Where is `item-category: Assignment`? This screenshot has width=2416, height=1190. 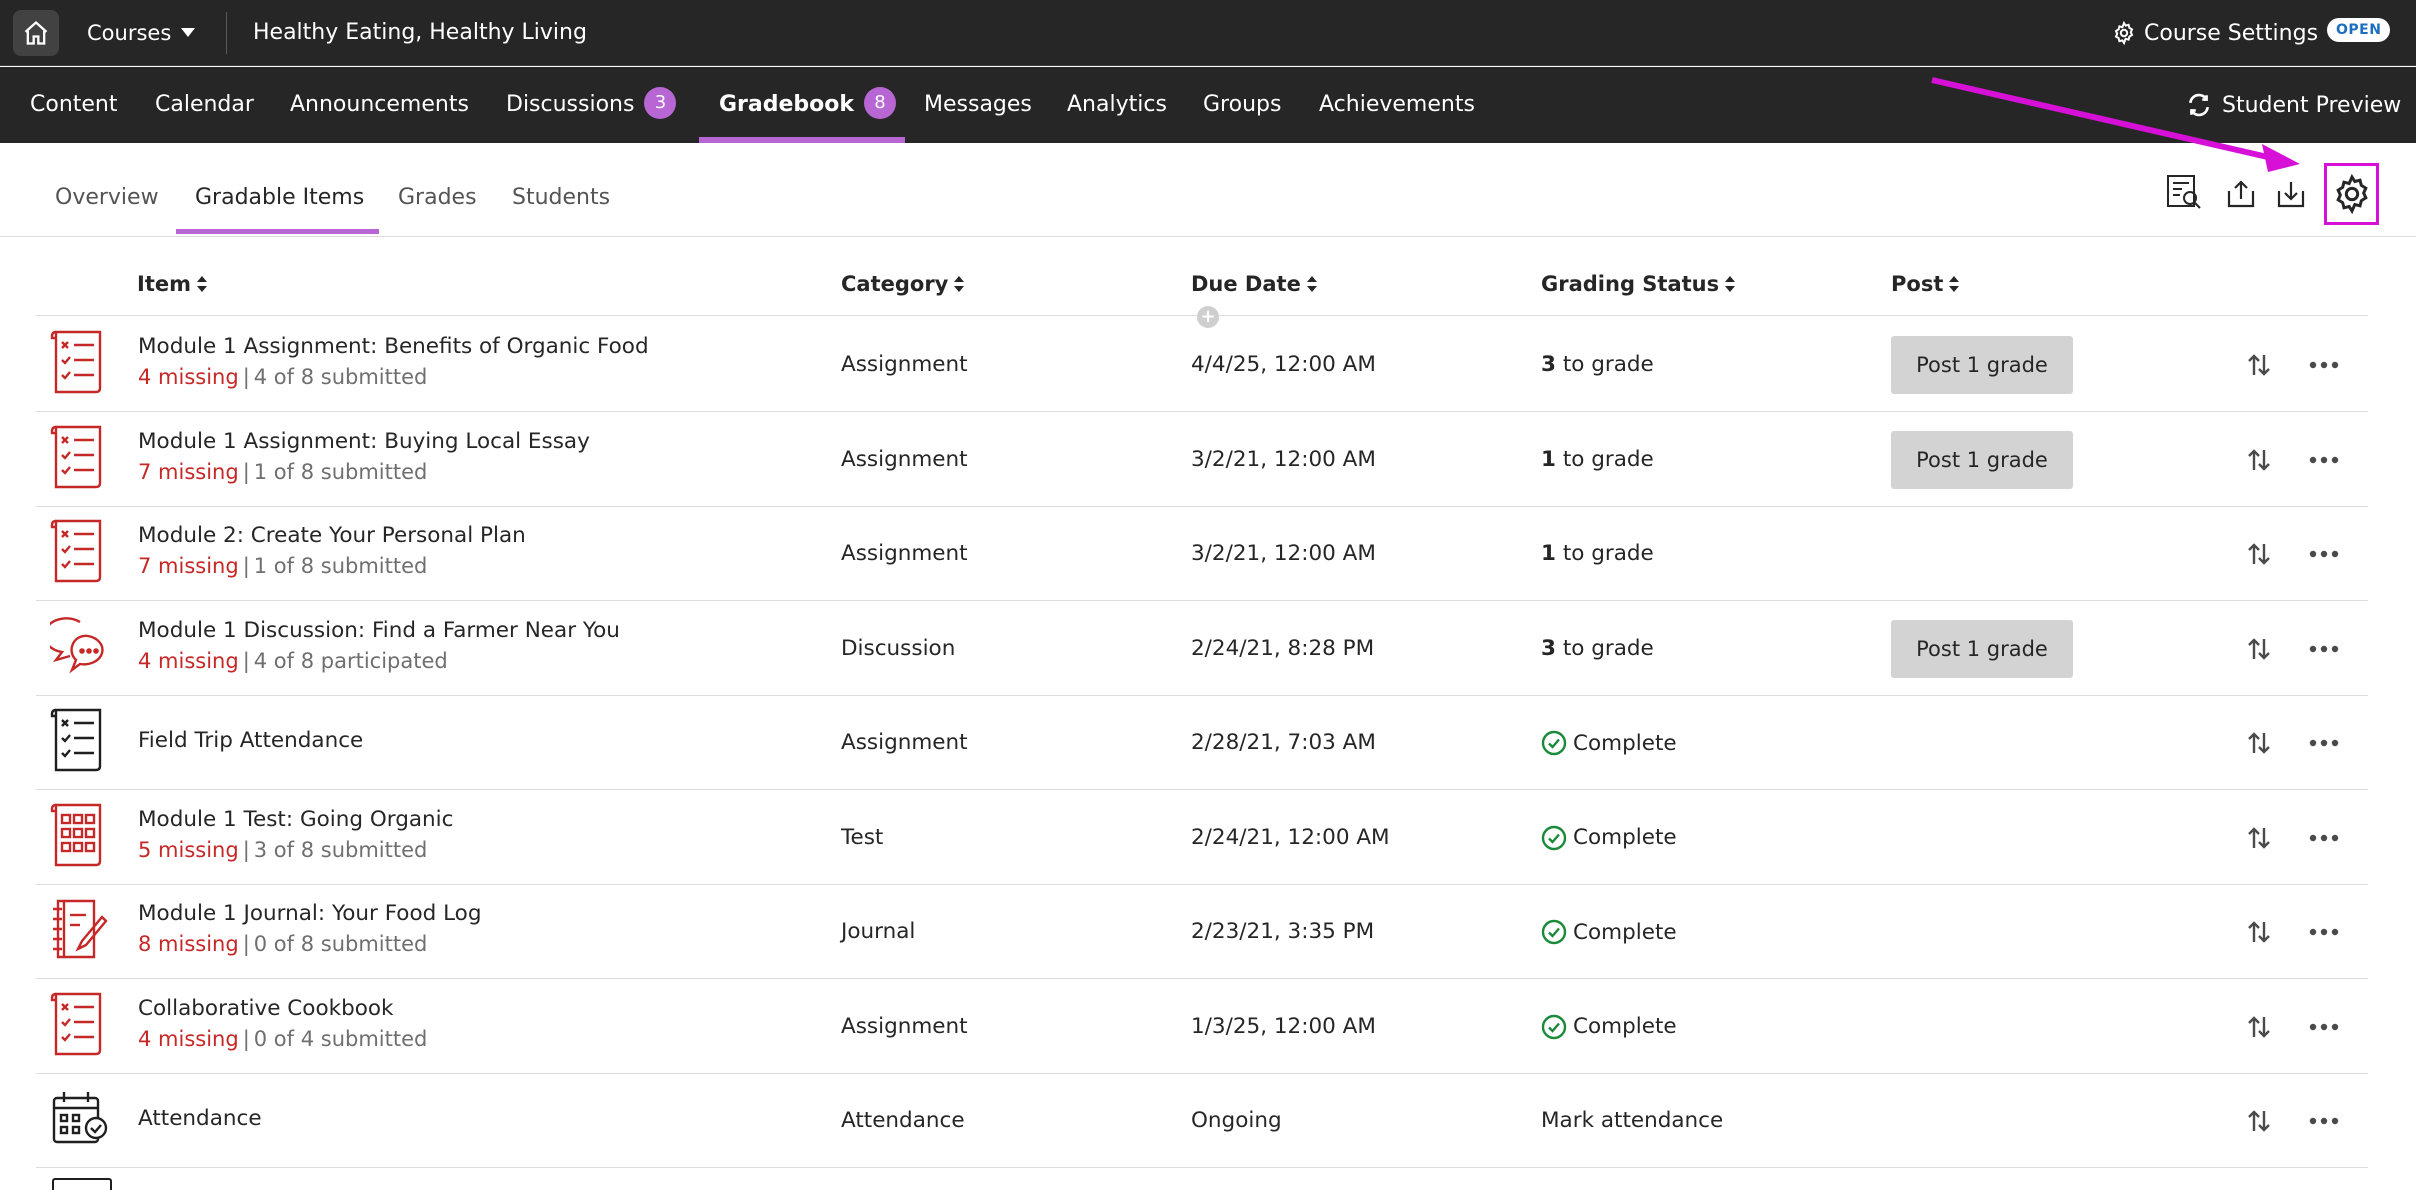 item-category: Assignment is located at coordinates (904, 1026).